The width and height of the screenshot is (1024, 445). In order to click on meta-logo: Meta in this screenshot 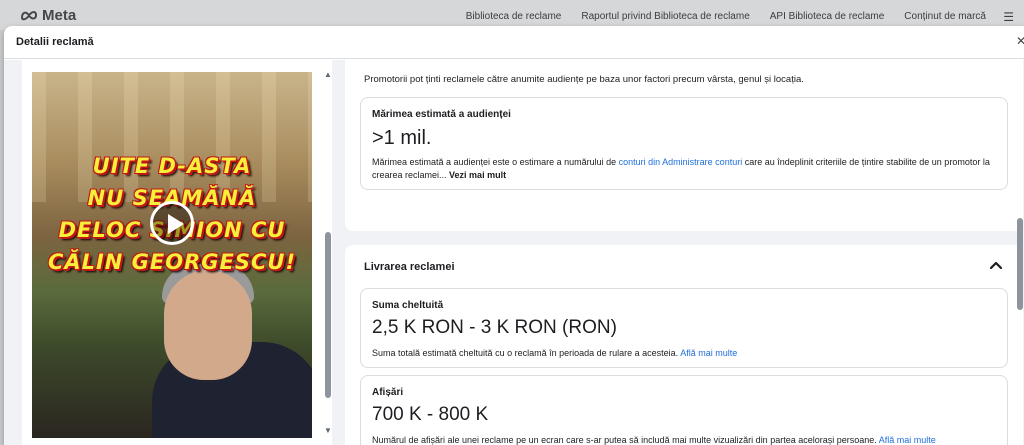, I will do `click(48, 15)`.